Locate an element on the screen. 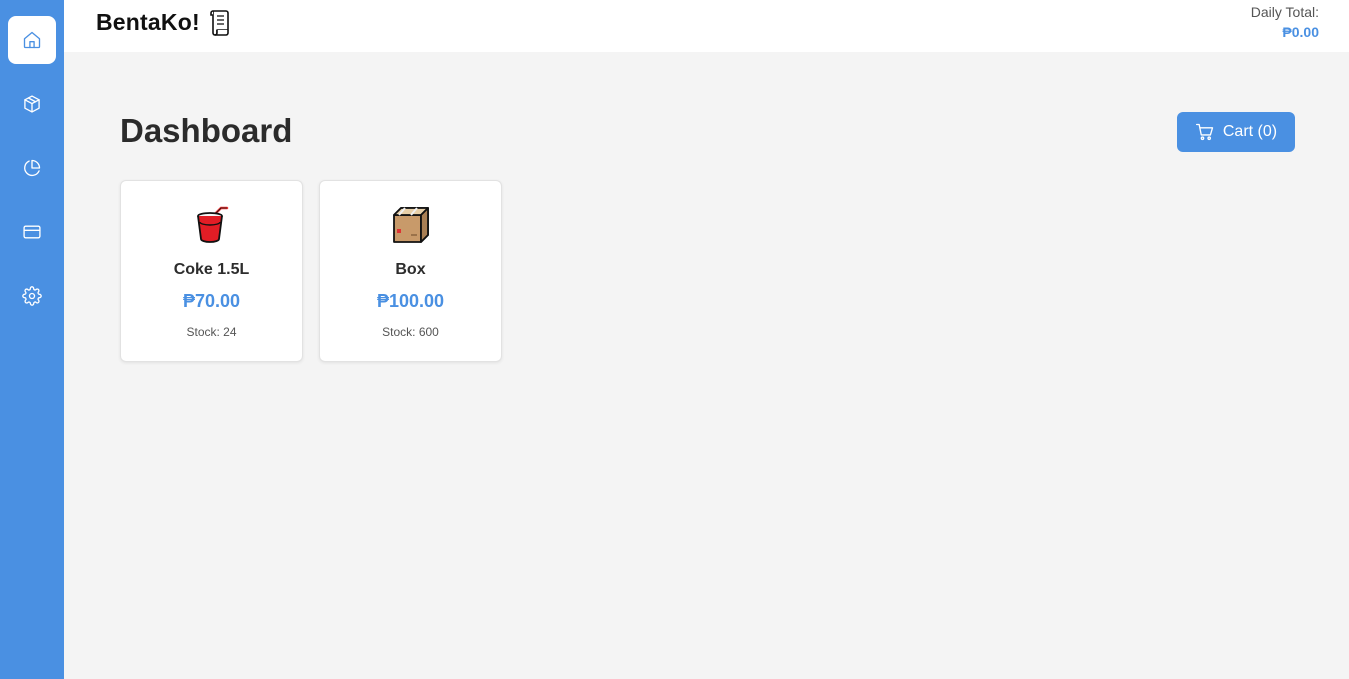 The width and height of the screenshot is (1349, 679). sidebar-item-products is located at coordinates (32, 104).